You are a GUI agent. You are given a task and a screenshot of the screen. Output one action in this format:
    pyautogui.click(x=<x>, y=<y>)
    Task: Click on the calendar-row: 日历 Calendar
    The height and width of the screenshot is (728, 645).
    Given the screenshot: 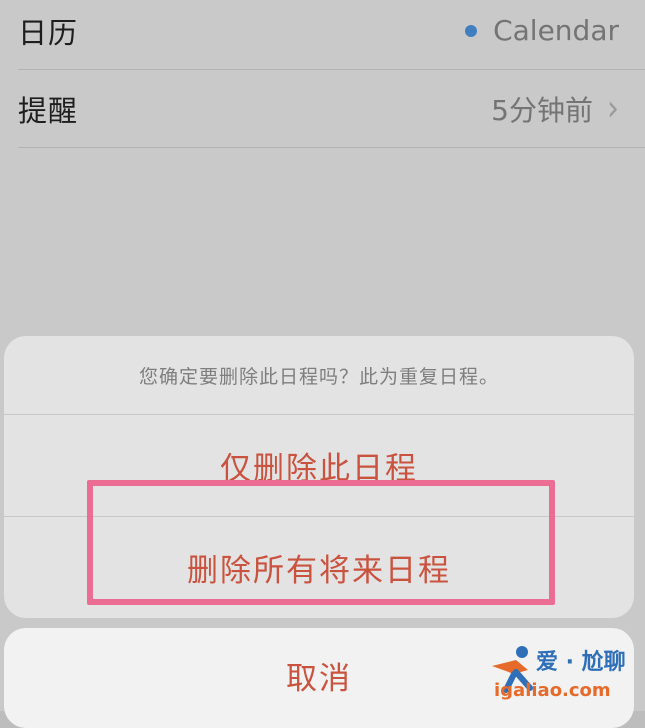 What is the action you would take?
    pyautogui.click(x=331, y=35)
    